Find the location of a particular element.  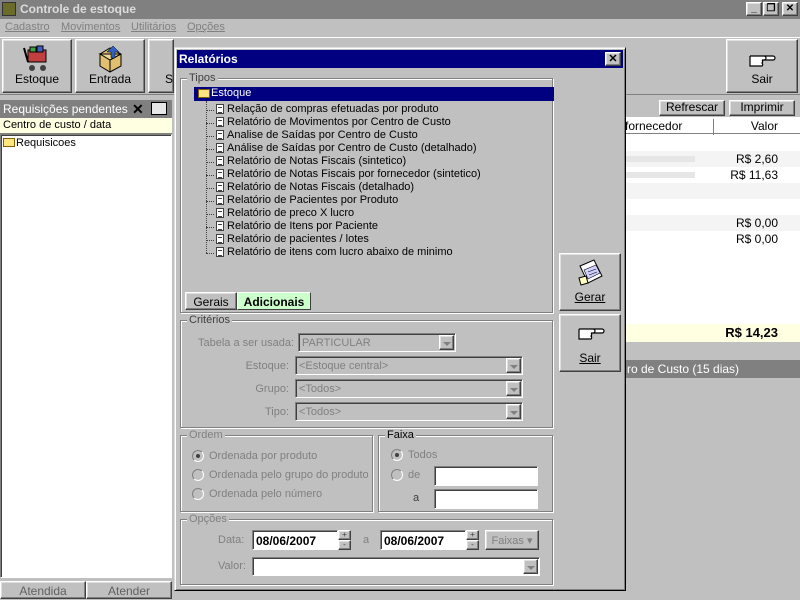

grupo-select: <Todos> is located at coordinates (409, 388).